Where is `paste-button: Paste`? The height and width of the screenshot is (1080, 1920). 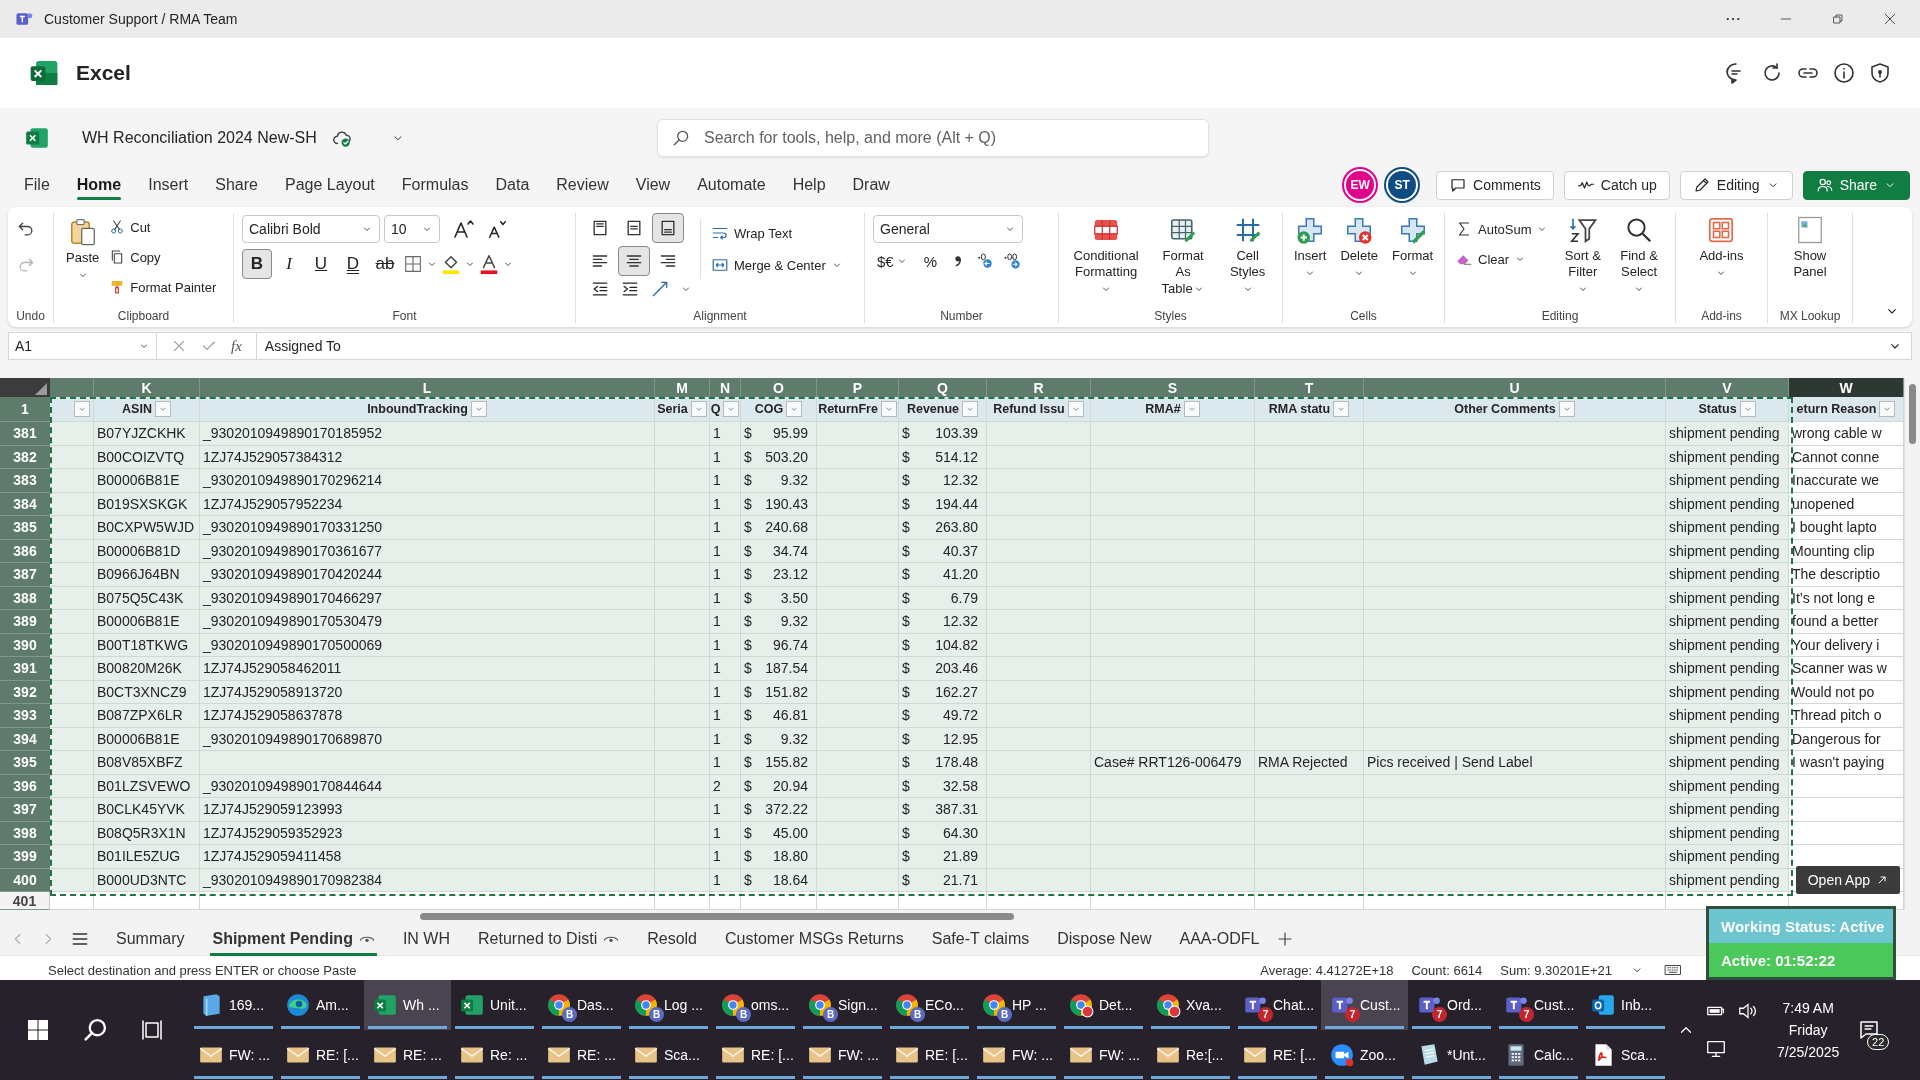
paste-button: Paste is located at coordinates (83, 248).